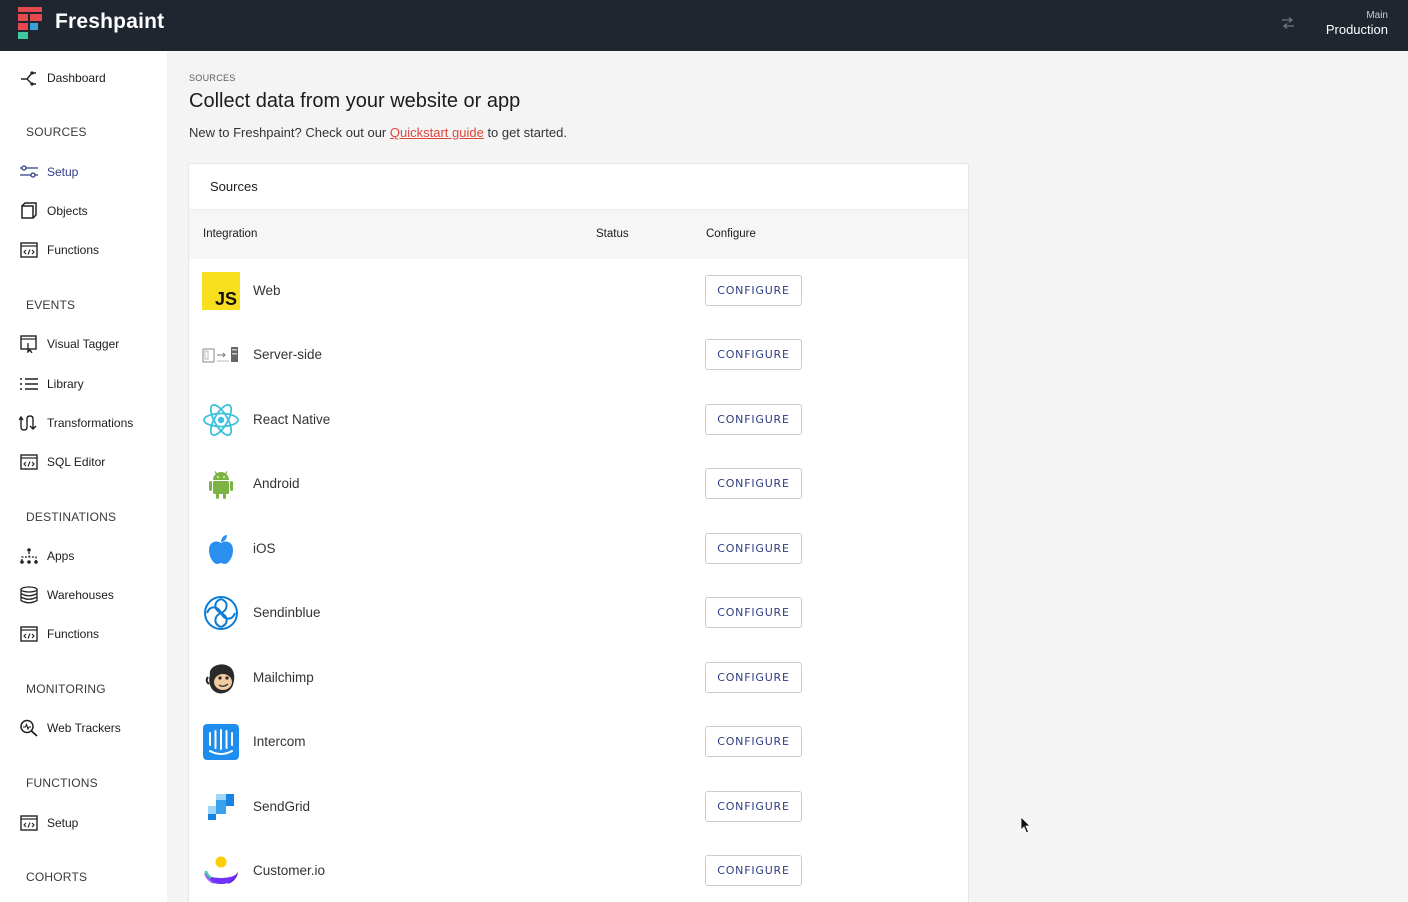  Describe the element at coordinates (56, 132) in the screenshot. I see `sidebar-section-sources: SOURCES` at that location.